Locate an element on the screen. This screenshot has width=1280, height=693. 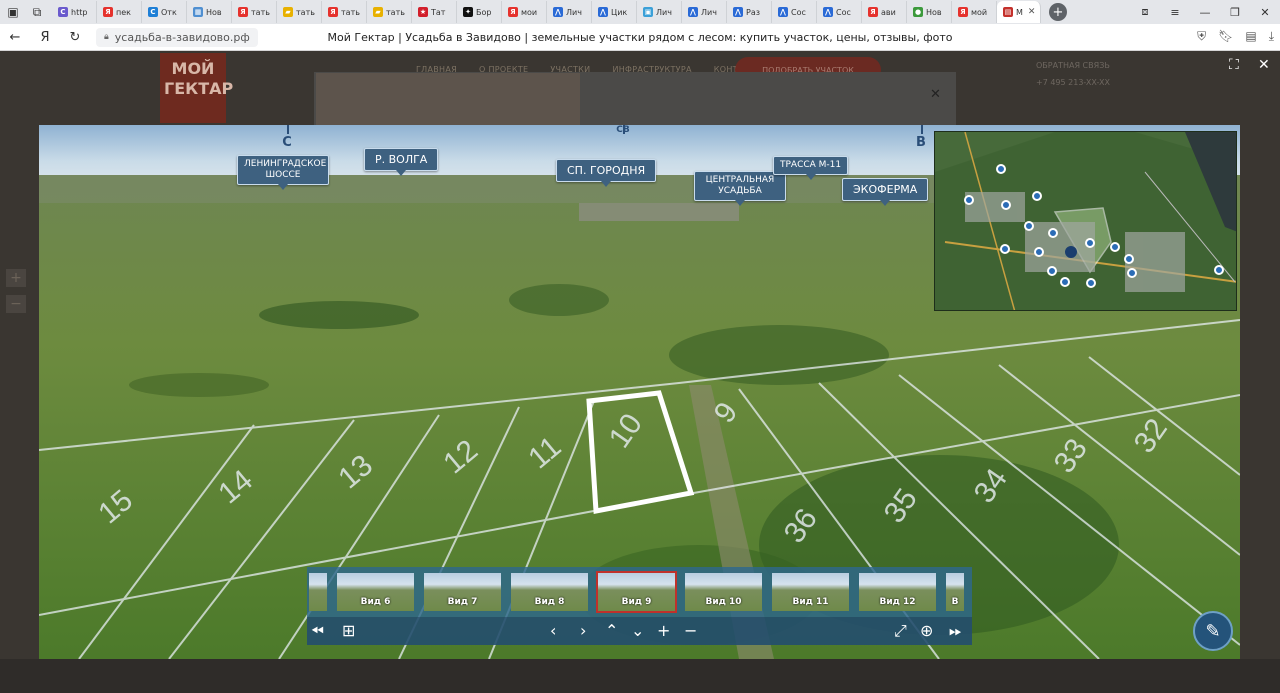
tab-label: мой is located at coordinates (979, 12).